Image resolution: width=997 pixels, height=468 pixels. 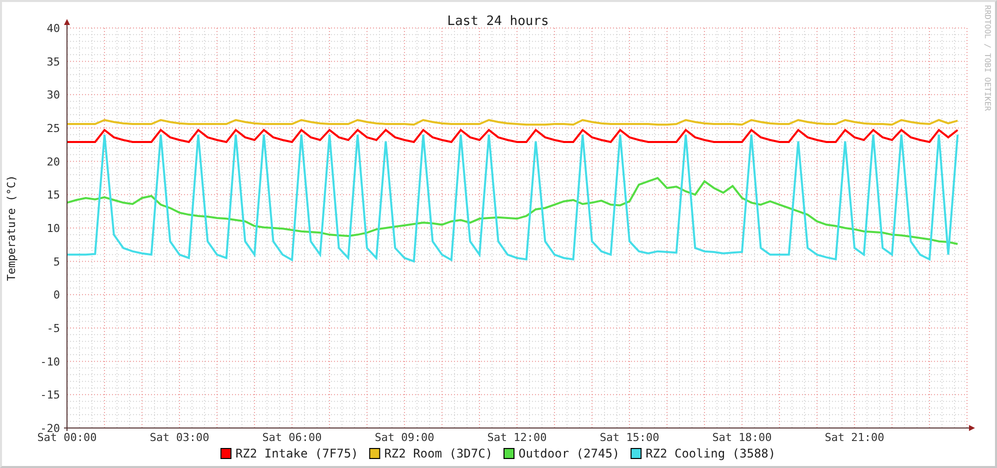 What do you see at coordinates (53, 128) in the screenshot?
I see `tick-label: 25` at bounding box center [53, 128].